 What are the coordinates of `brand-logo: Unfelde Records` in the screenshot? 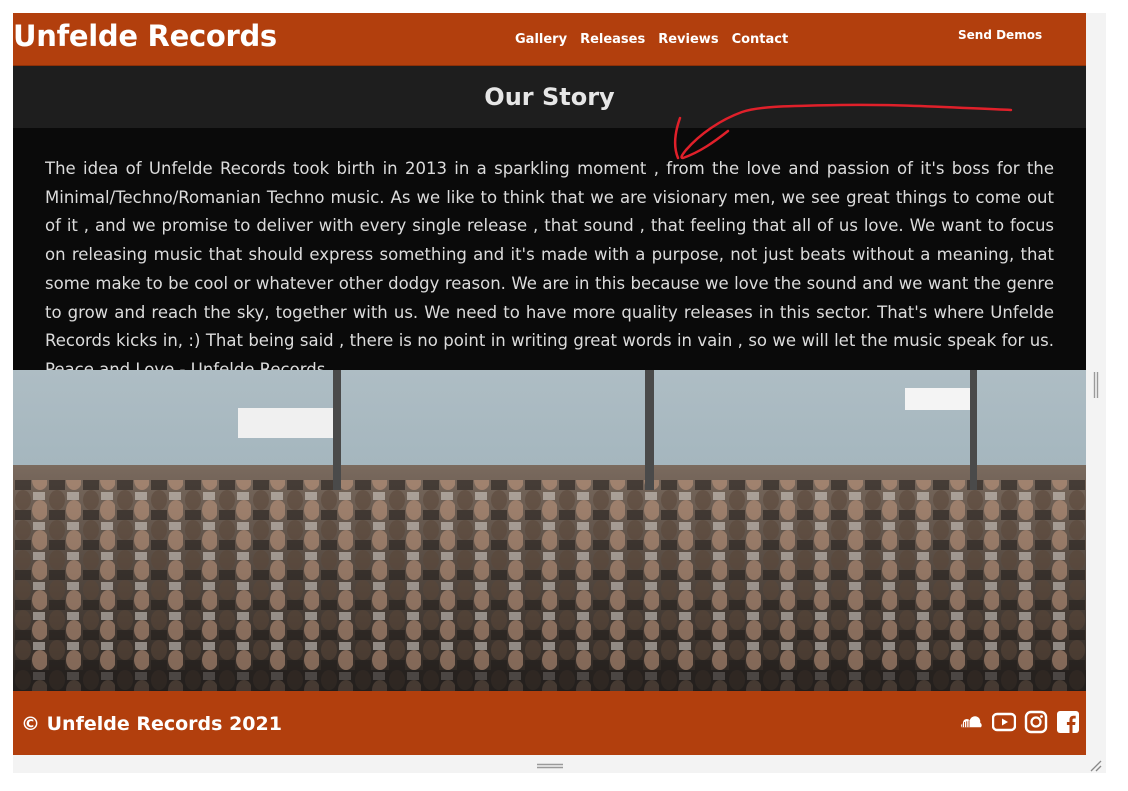 It's located at (145, 36).